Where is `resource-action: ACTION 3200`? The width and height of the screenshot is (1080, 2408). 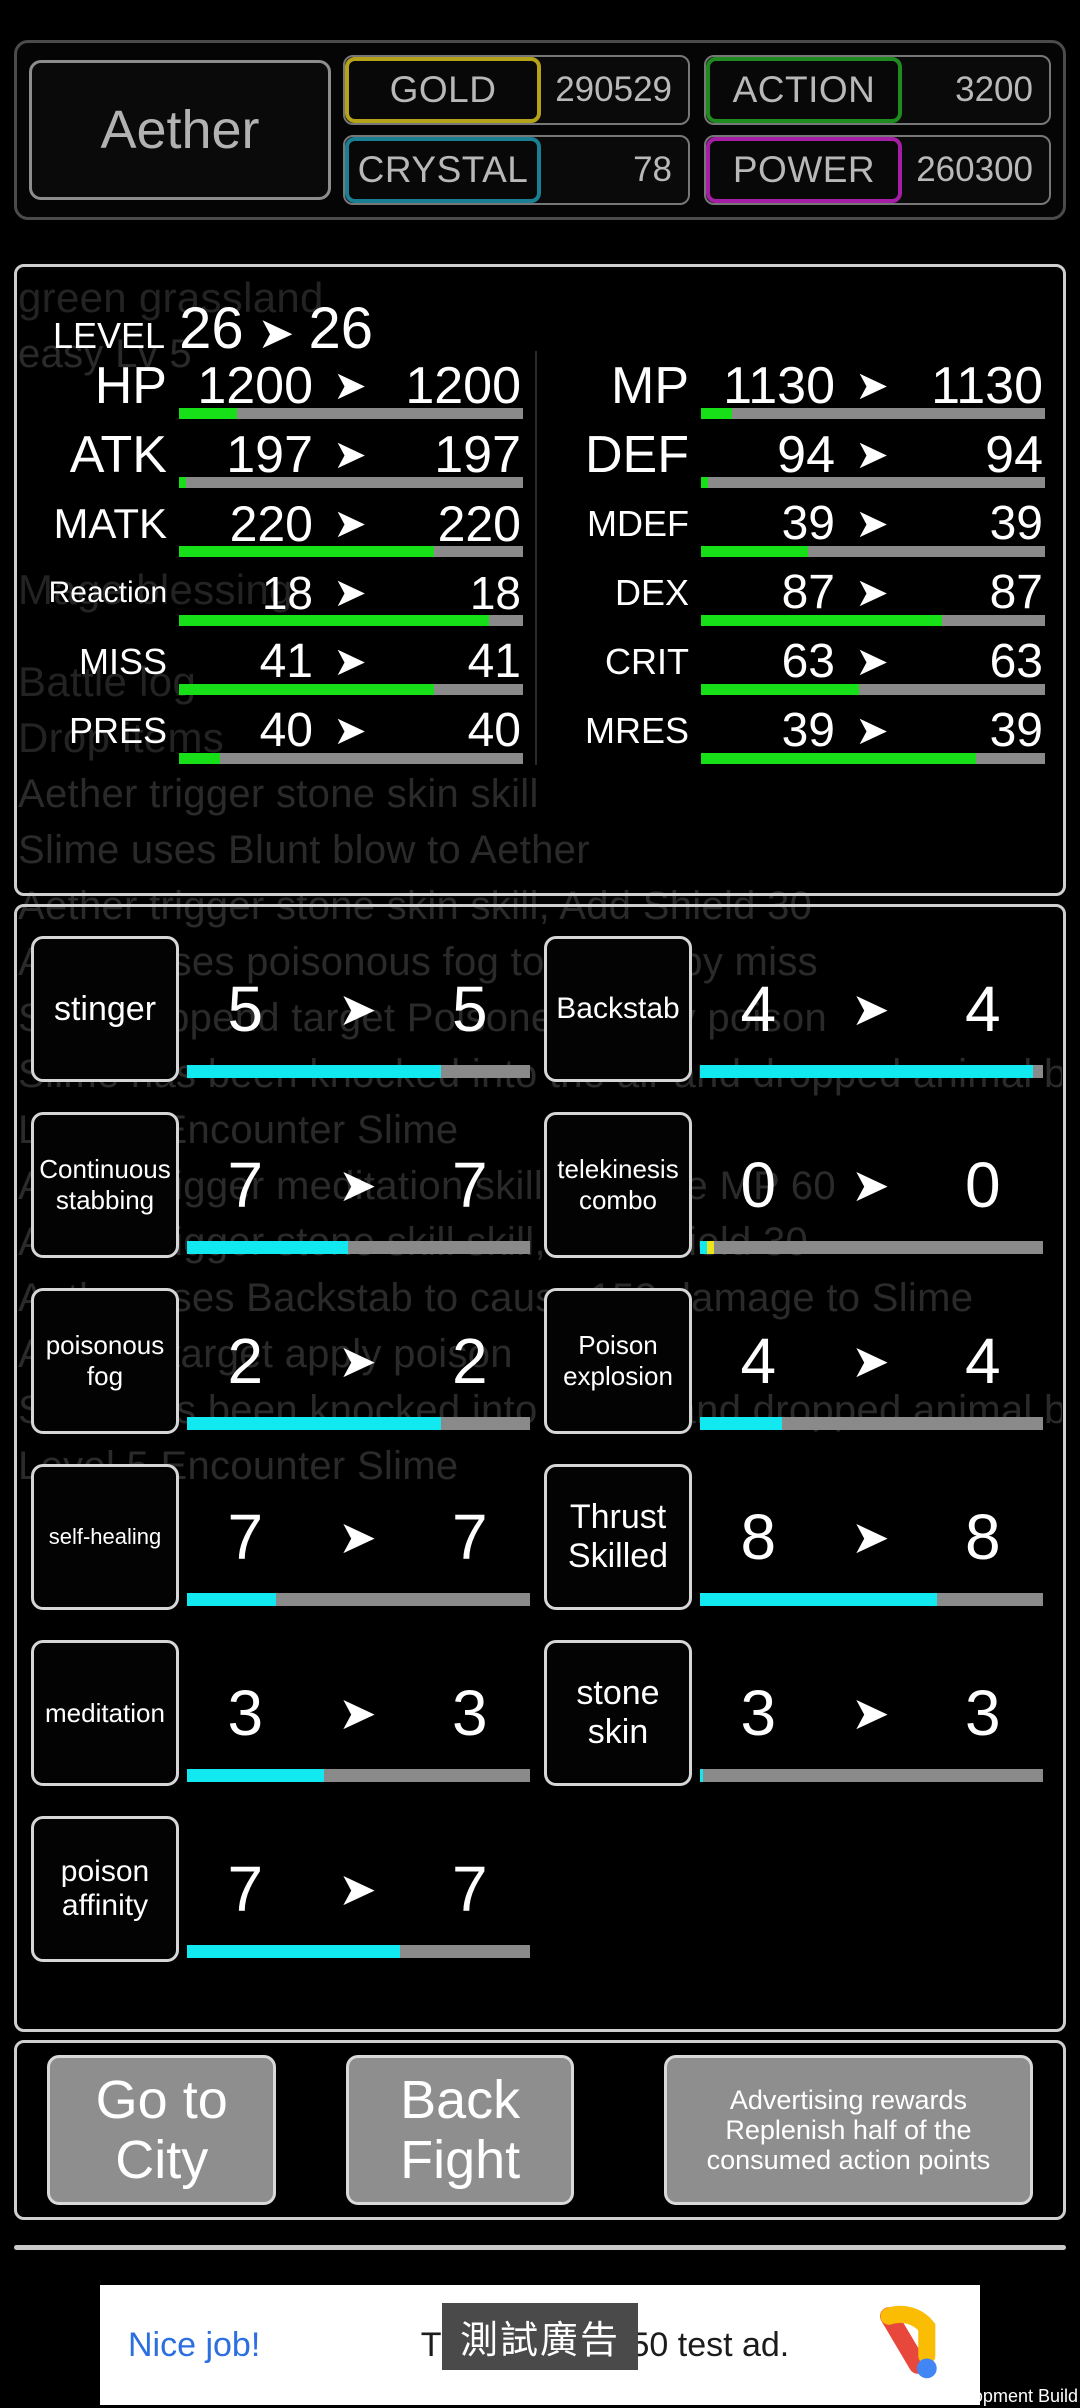
resource-action: ACTION 3200 is located at coordinates (877, 90).